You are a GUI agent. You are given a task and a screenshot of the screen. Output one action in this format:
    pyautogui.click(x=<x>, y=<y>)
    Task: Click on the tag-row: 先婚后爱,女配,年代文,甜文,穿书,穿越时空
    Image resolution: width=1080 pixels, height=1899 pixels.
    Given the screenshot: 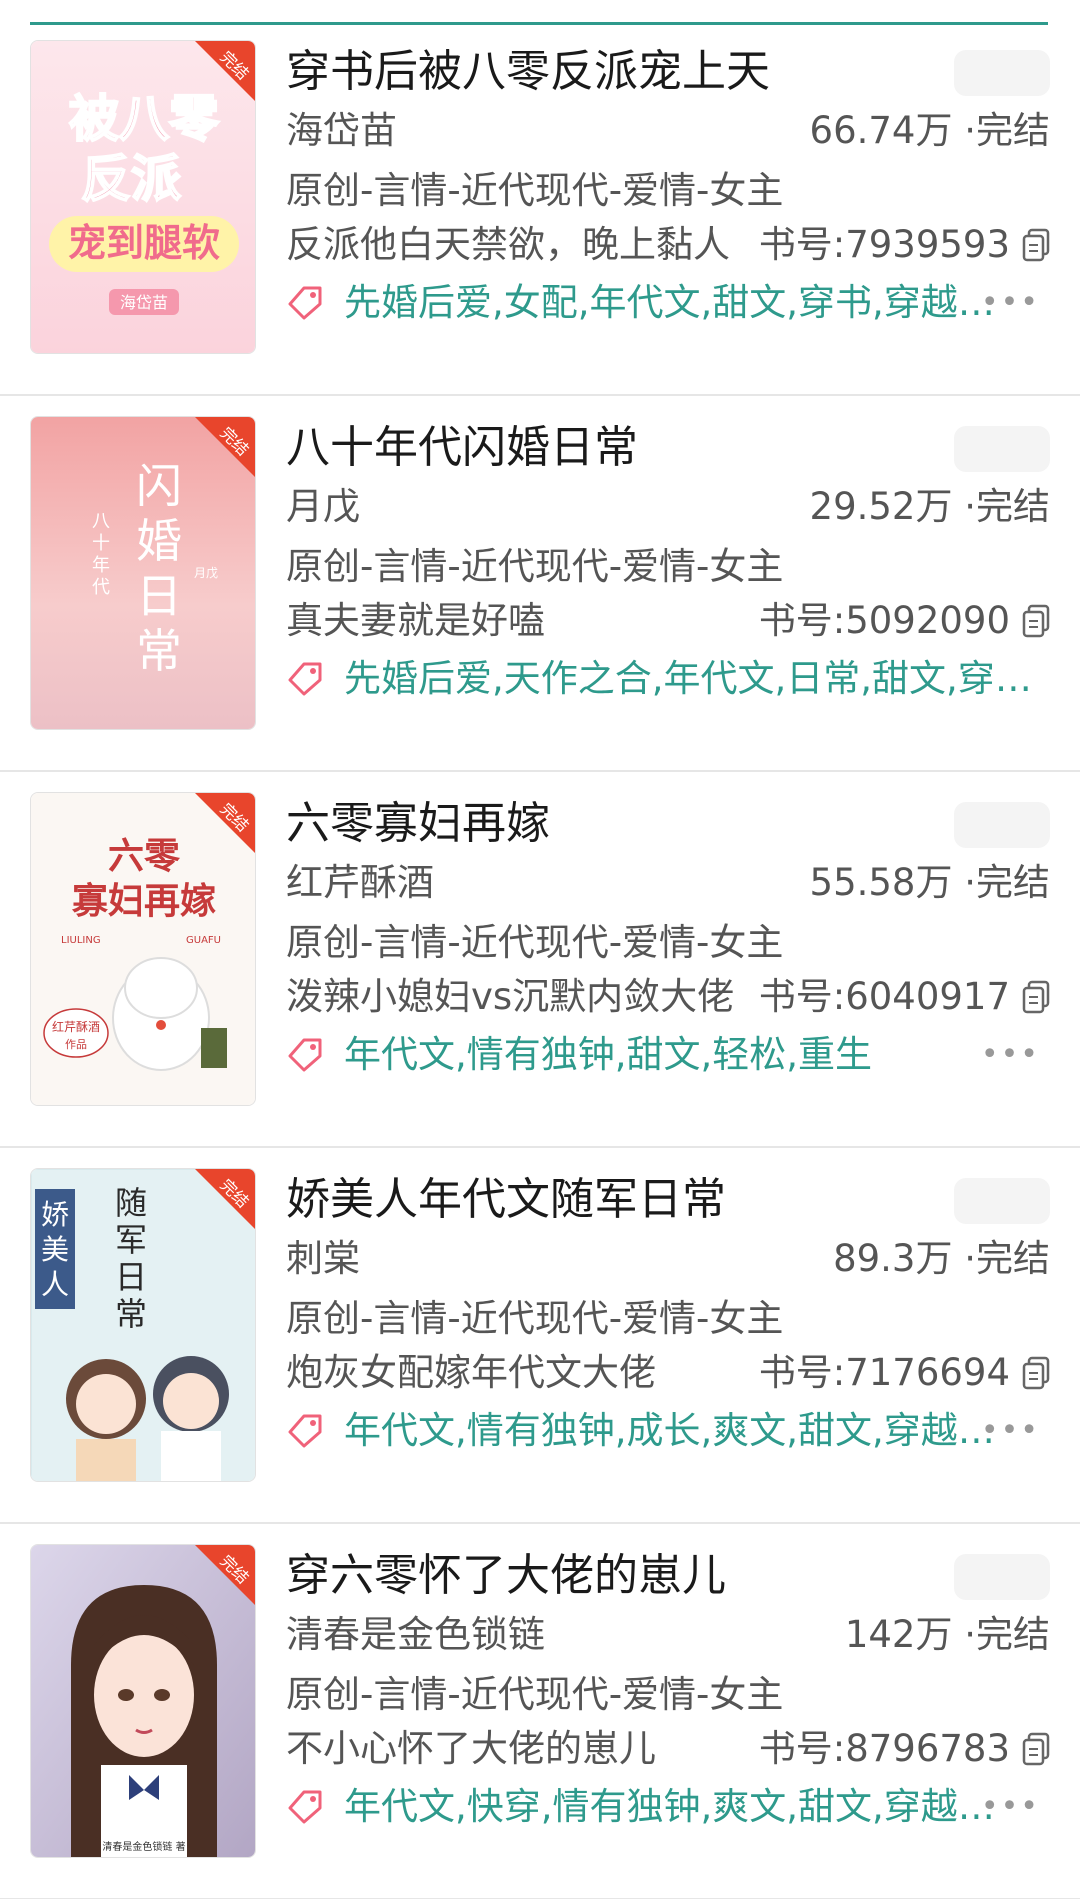 What is the action you would take?
    pyautogui.click(x=668, y=303)
    